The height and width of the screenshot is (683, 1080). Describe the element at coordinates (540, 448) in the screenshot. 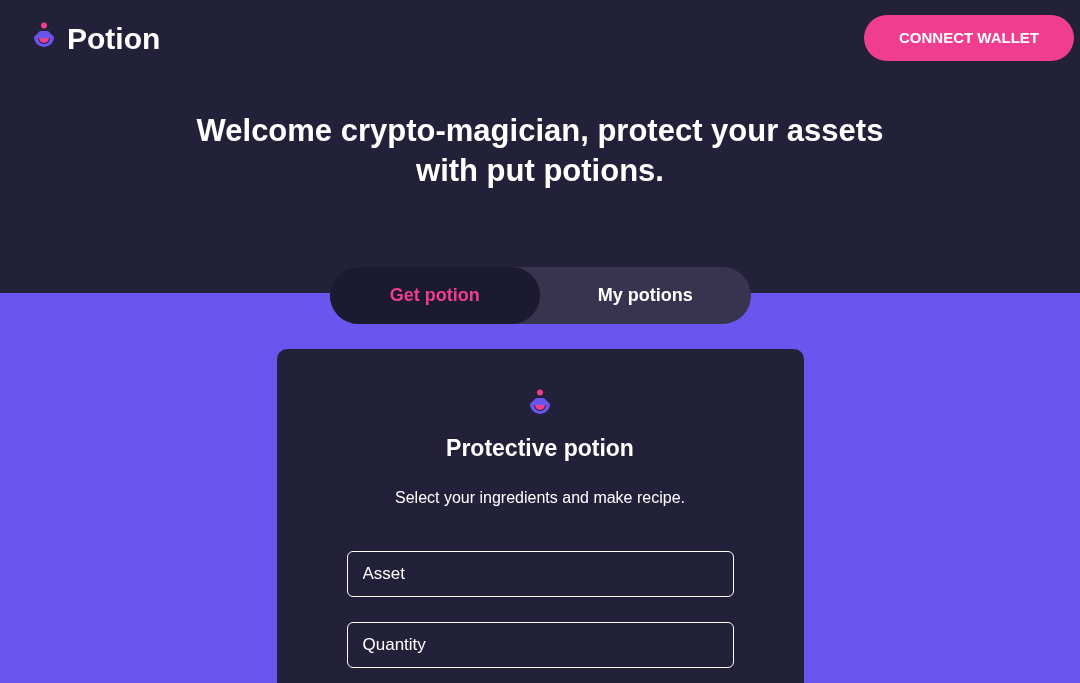

I see `card-title: Protective potion` at that location.